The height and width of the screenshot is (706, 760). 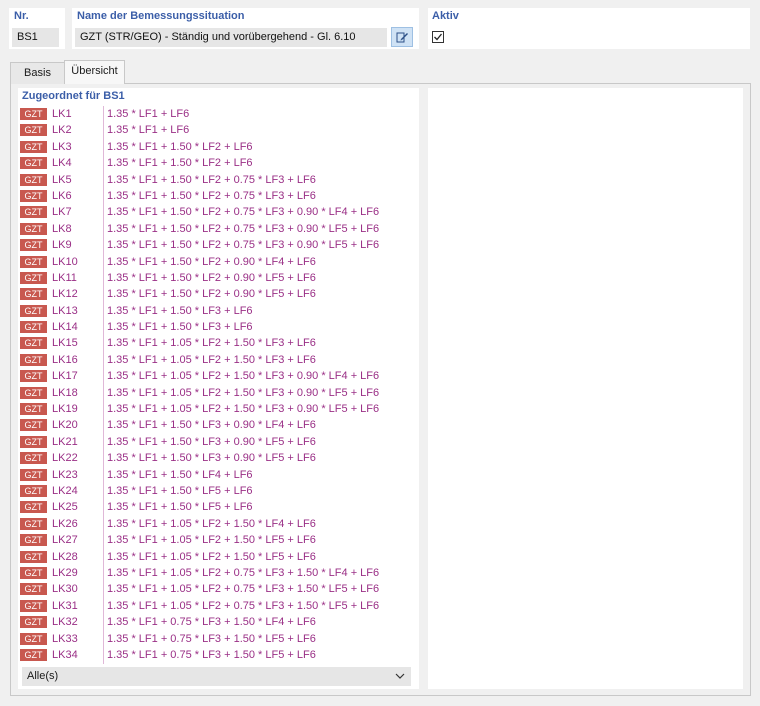 What do you see at coordinates (65, 327) in the screenshot?
I see `combination-id: LK14` at bounding box center [65, 327].